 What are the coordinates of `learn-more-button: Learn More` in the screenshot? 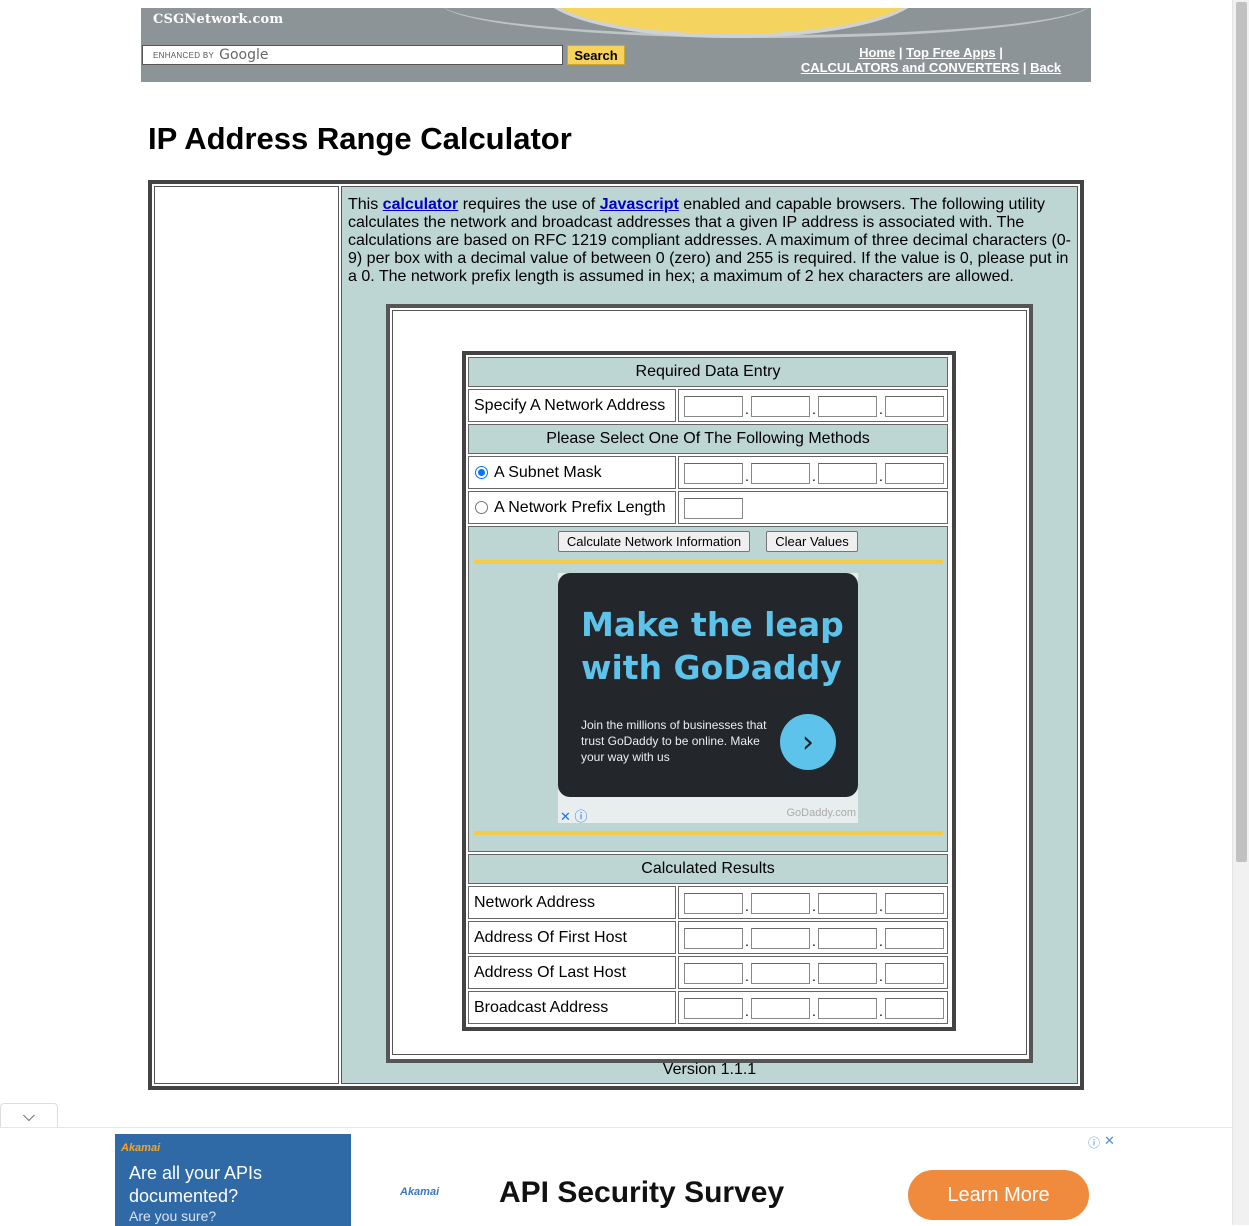 It's located at (998, 1195).